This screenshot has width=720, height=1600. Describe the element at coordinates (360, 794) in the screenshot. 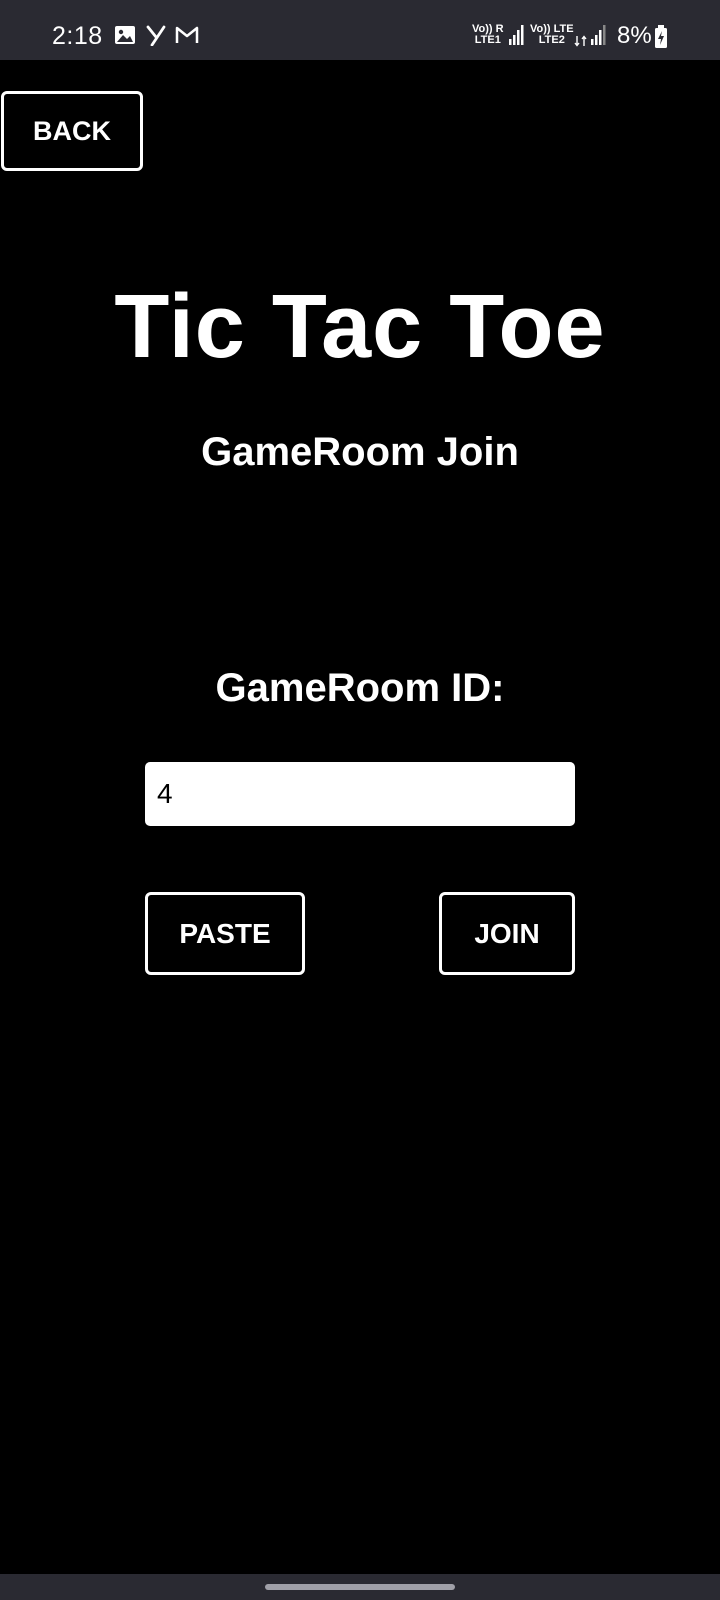

I see `gameroom-id-input` at that location.